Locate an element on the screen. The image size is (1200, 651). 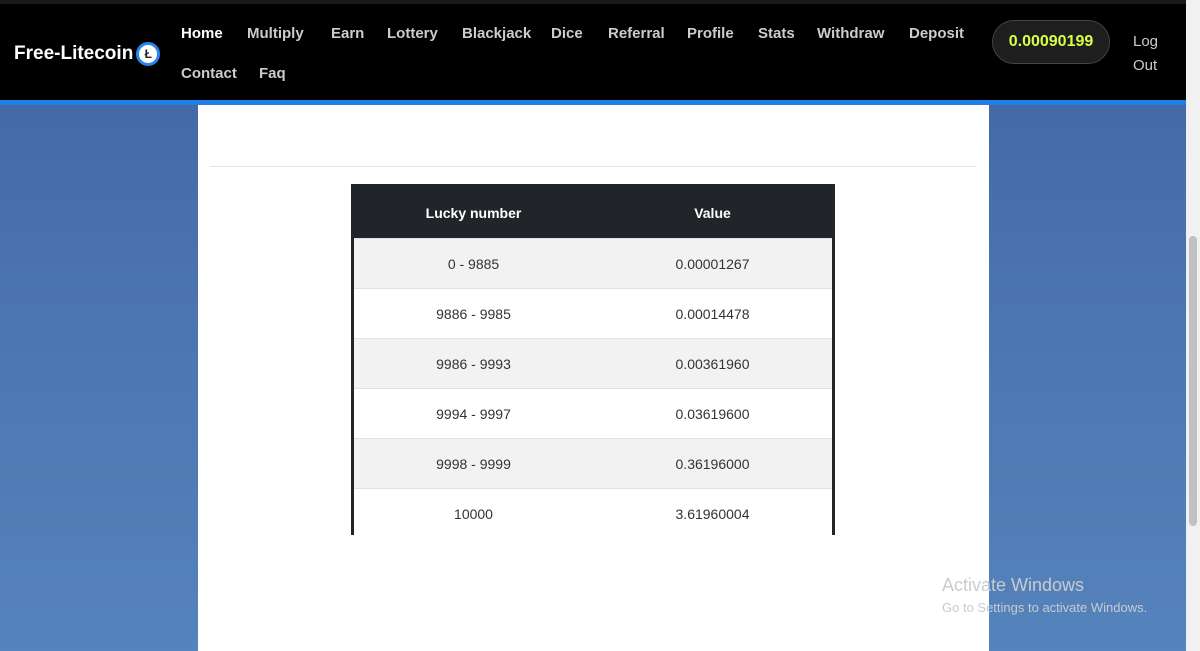
nav-lottery: Lottery is located at coordinates (412, 33).